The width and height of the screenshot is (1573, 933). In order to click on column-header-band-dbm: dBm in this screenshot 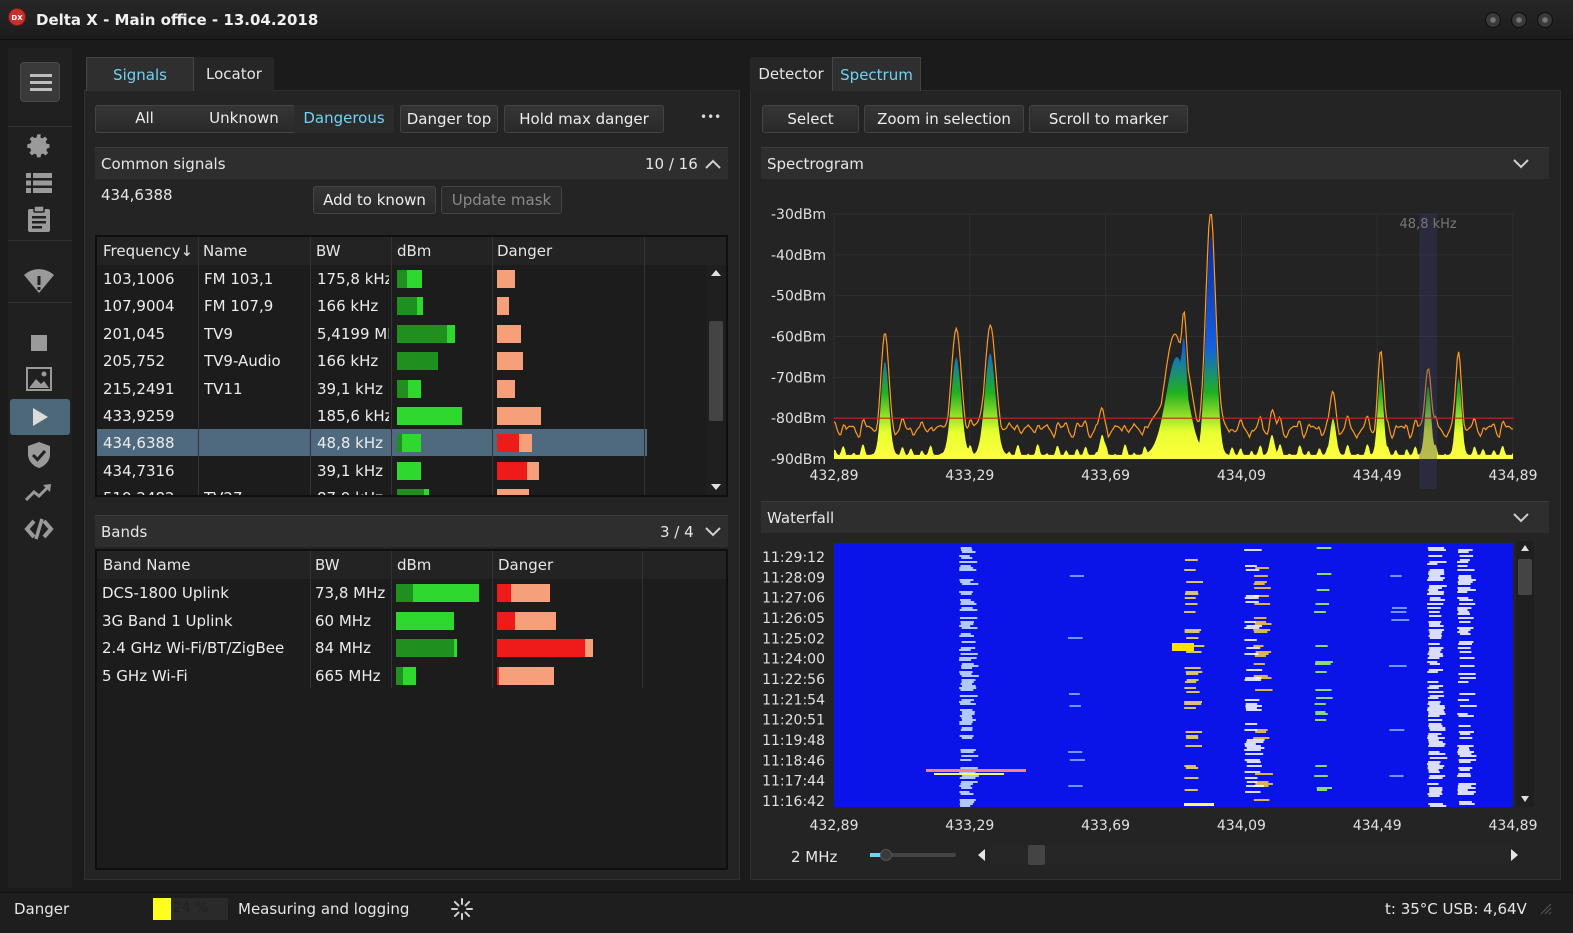, I will do `click(414, 565)`.